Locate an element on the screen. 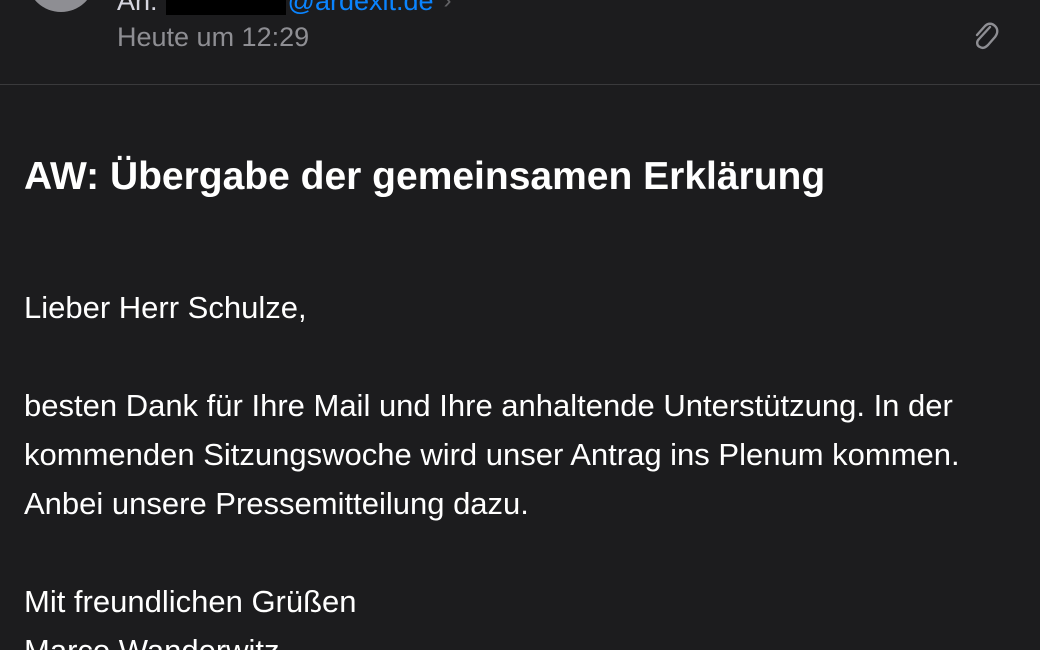 Image resolution: width=1040 pixels, height=650 pixels. email-closing: Mit freundlichen Grüßen is located at coordinates (190, 601).